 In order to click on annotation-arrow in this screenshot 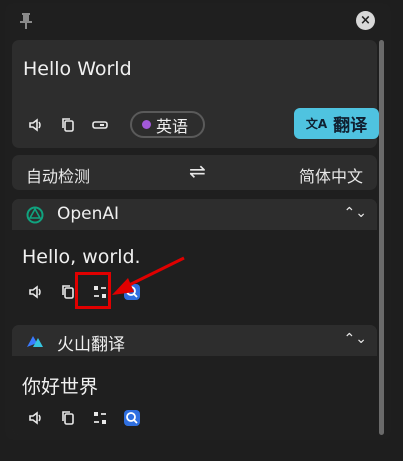, I will do `click(148, 275)`.